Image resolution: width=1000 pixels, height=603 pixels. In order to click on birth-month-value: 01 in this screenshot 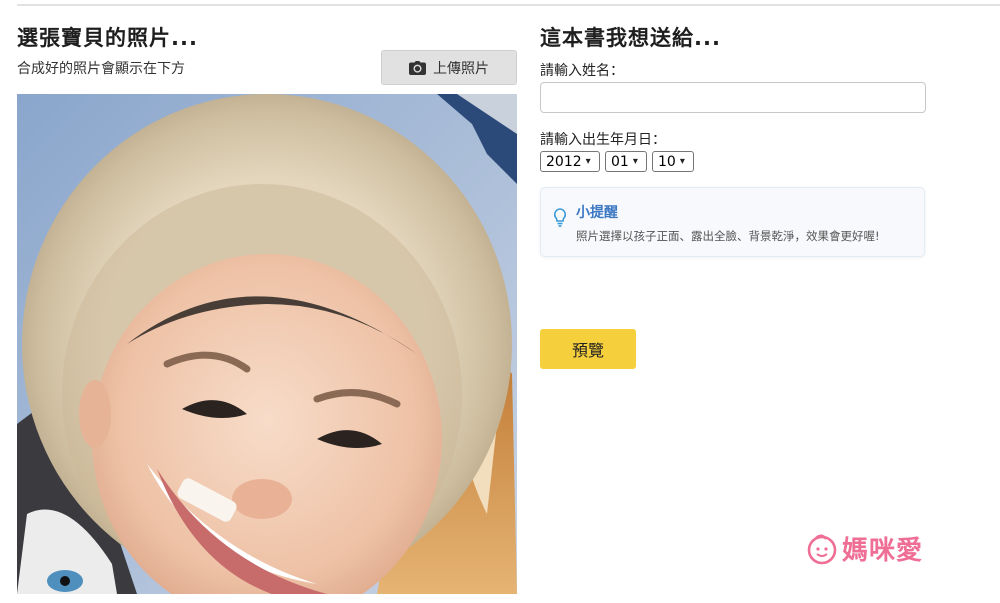, I will do `click(620, 161)`.